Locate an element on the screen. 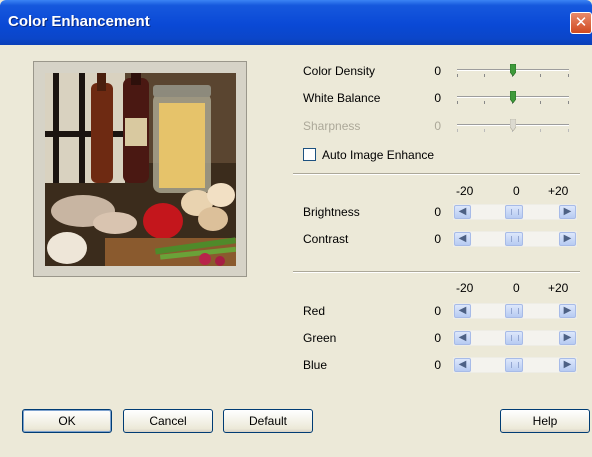  green-label: Green is located at coordinates (320, 338).